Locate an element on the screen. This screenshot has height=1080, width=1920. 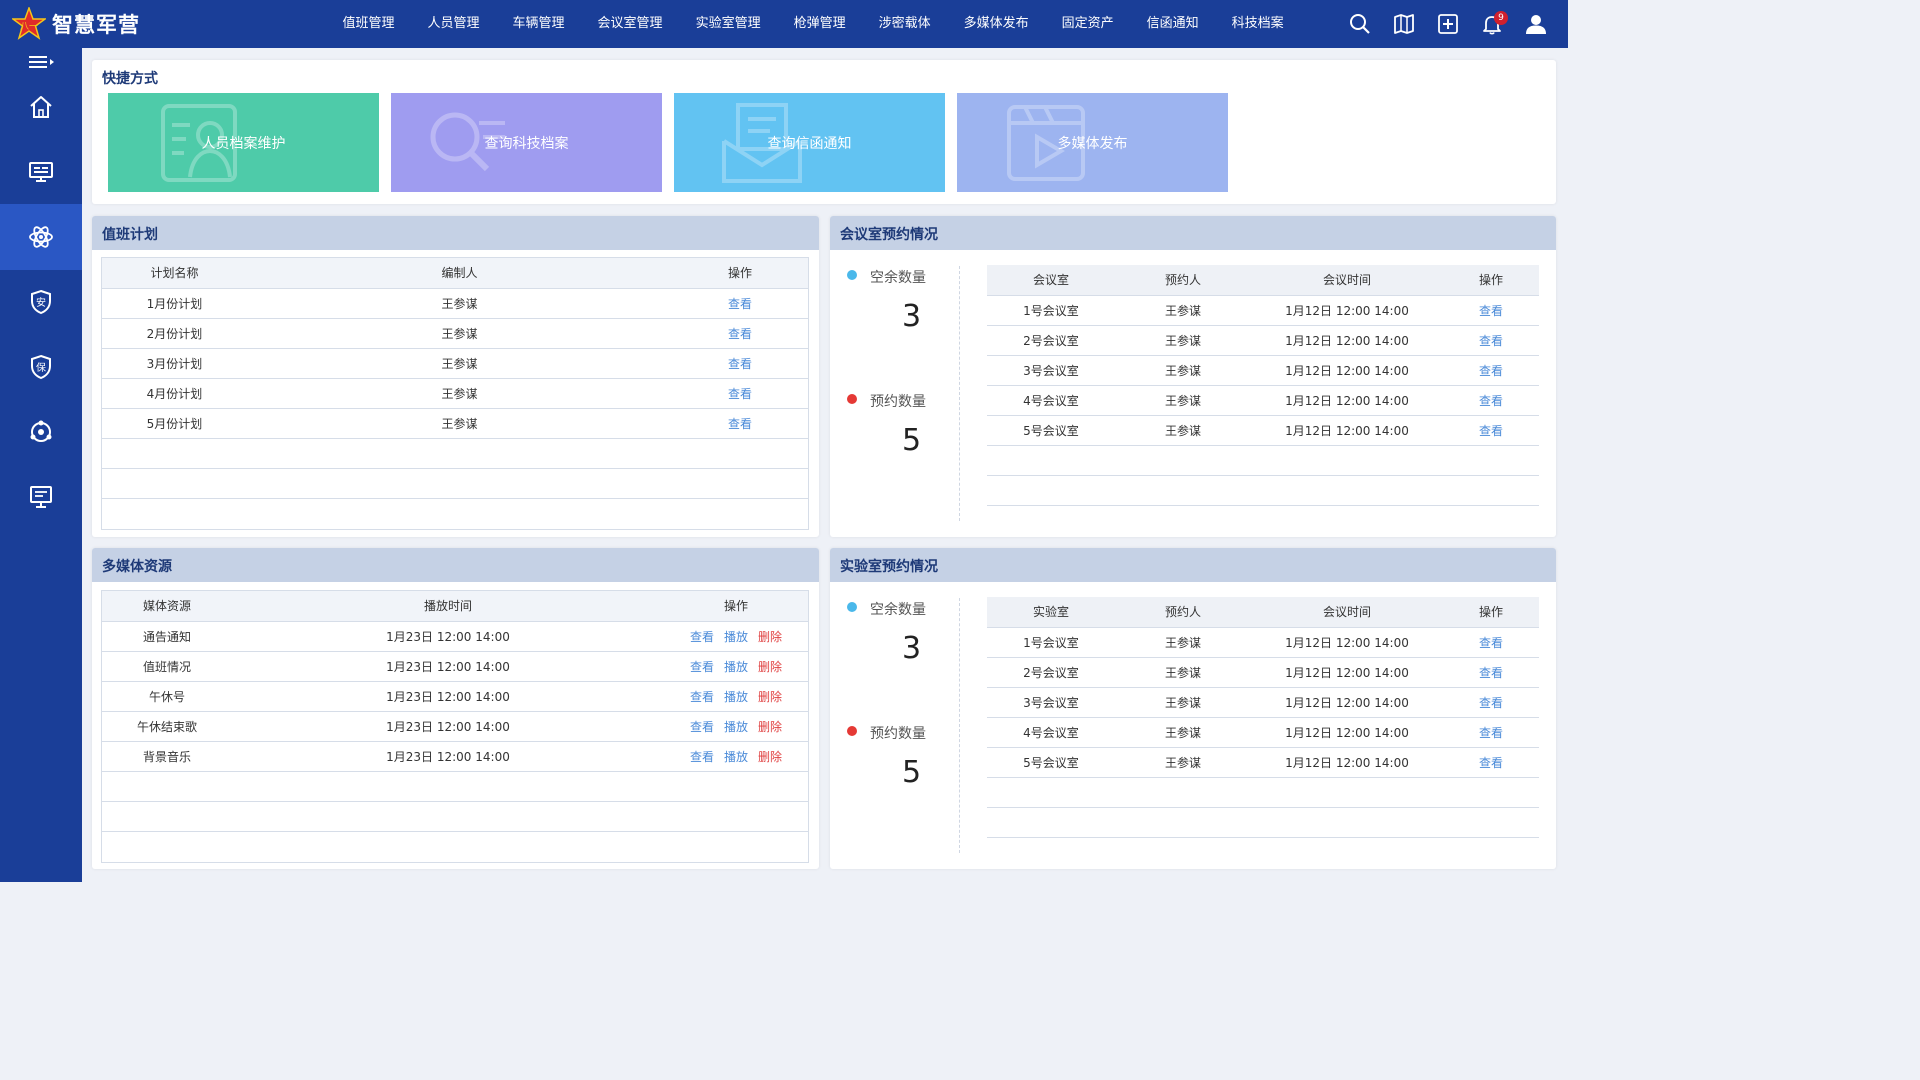
tile-multimedia: 多媒体发布 is located at coordinates (1092, 142).